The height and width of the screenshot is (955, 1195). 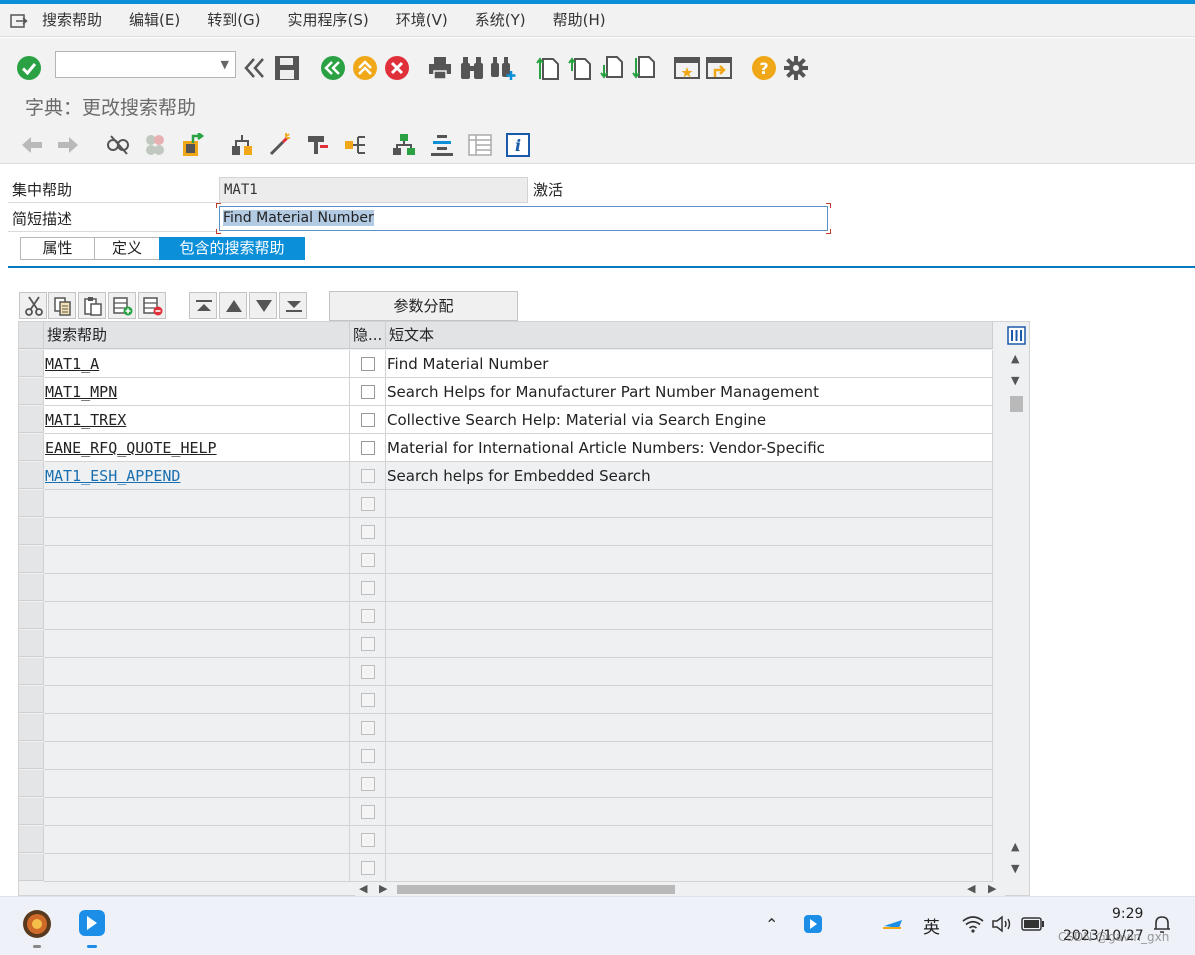 What do you see at coordinates (796, 68) in the screenshot?
I see `settings-gear-icon` at bounding box center [796, 68].